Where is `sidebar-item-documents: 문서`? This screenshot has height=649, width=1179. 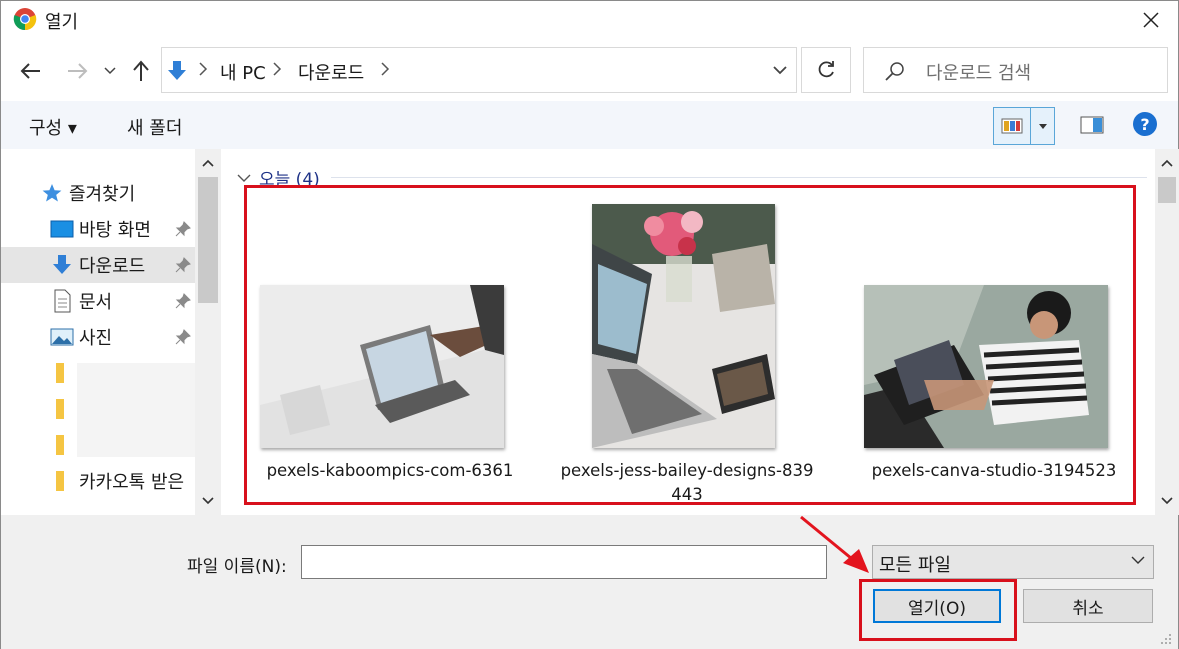 sidebar-item-documents: 문서 is located at coordinates (98, 301).